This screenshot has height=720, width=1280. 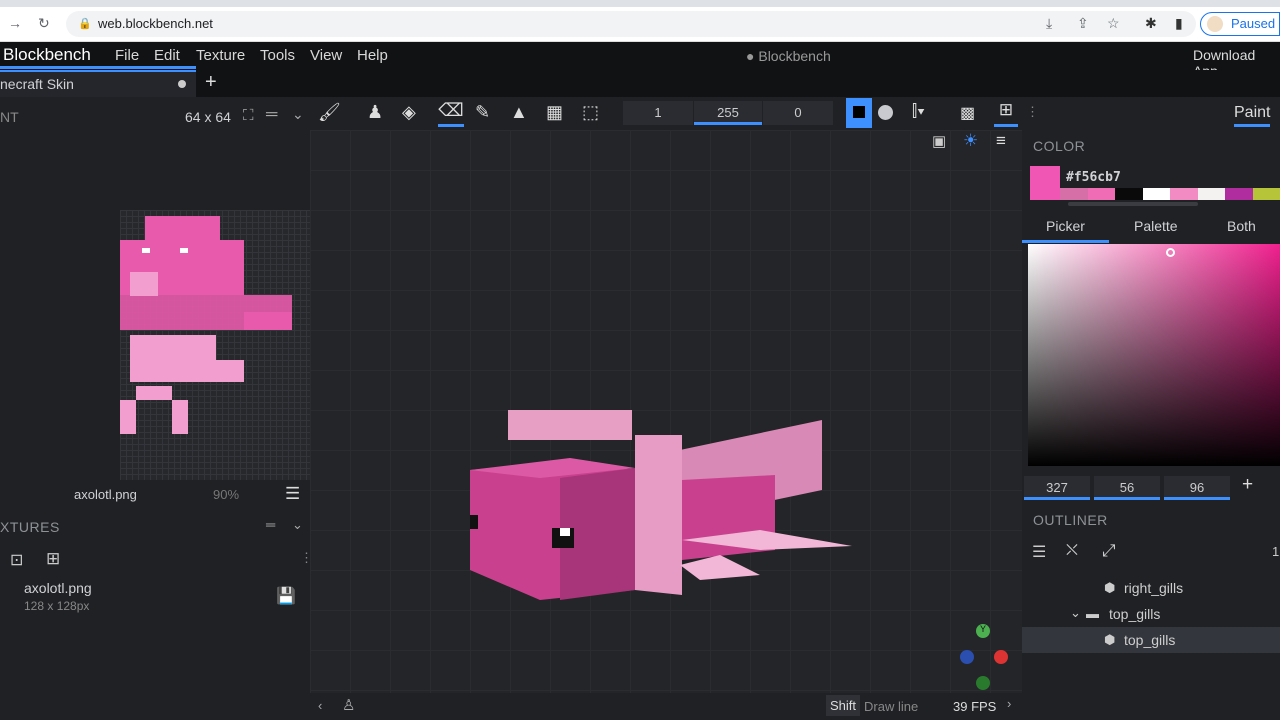 What do you see at coordinates (53, 559) in the screenshot?
I see `create-texture-icon: ⊞` at bounding box center [53, 559].